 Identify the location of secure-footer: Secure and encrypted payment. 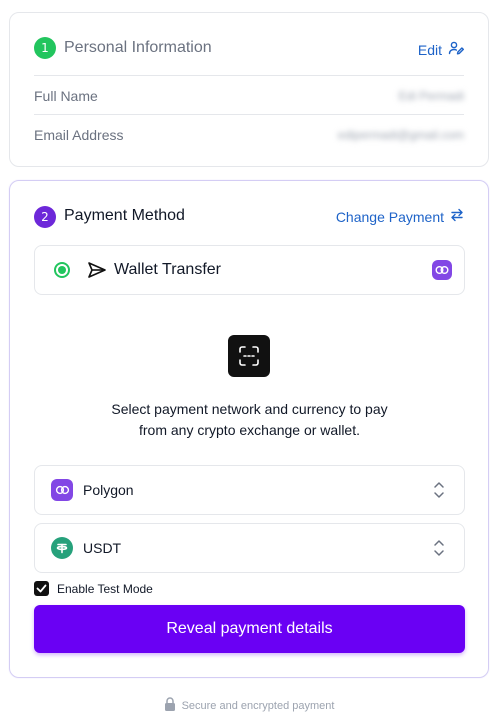
(249, 705).